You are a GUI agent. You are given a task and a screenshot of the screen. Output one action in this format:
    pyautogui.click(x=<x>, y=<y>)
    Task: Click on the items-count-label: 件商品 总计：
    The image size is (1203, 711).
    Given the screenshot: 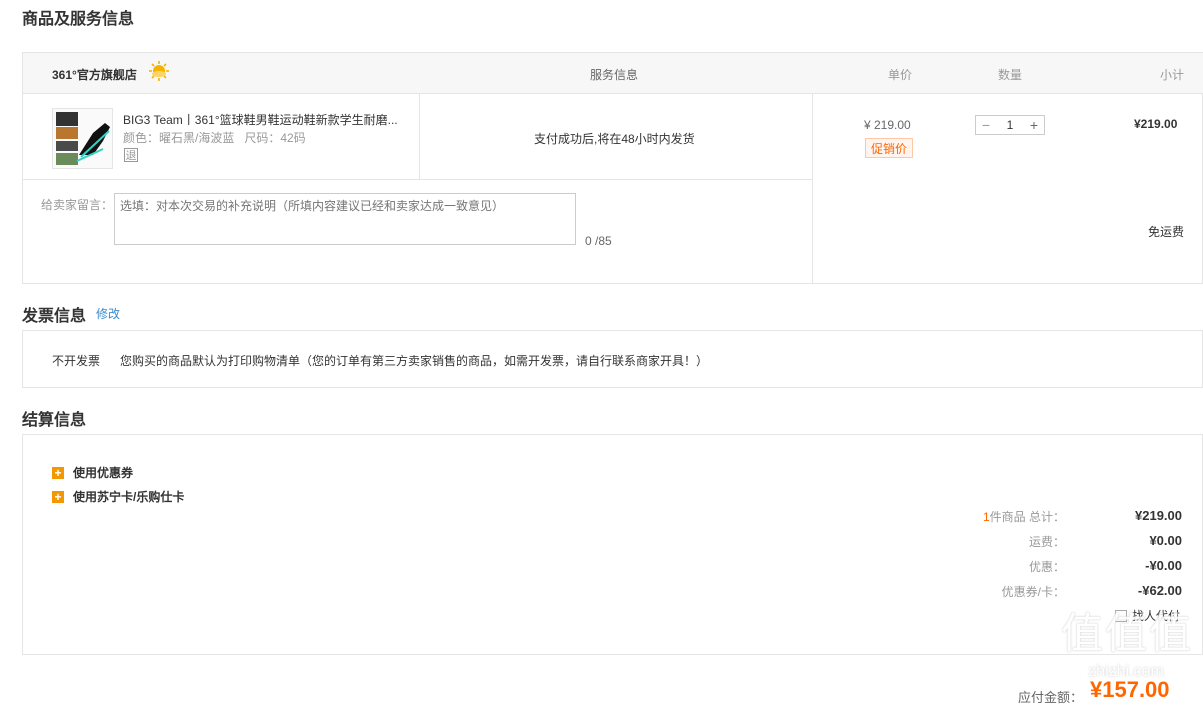 What is the action you would take?
    pyautogui.click(x=1027, y=517)
    